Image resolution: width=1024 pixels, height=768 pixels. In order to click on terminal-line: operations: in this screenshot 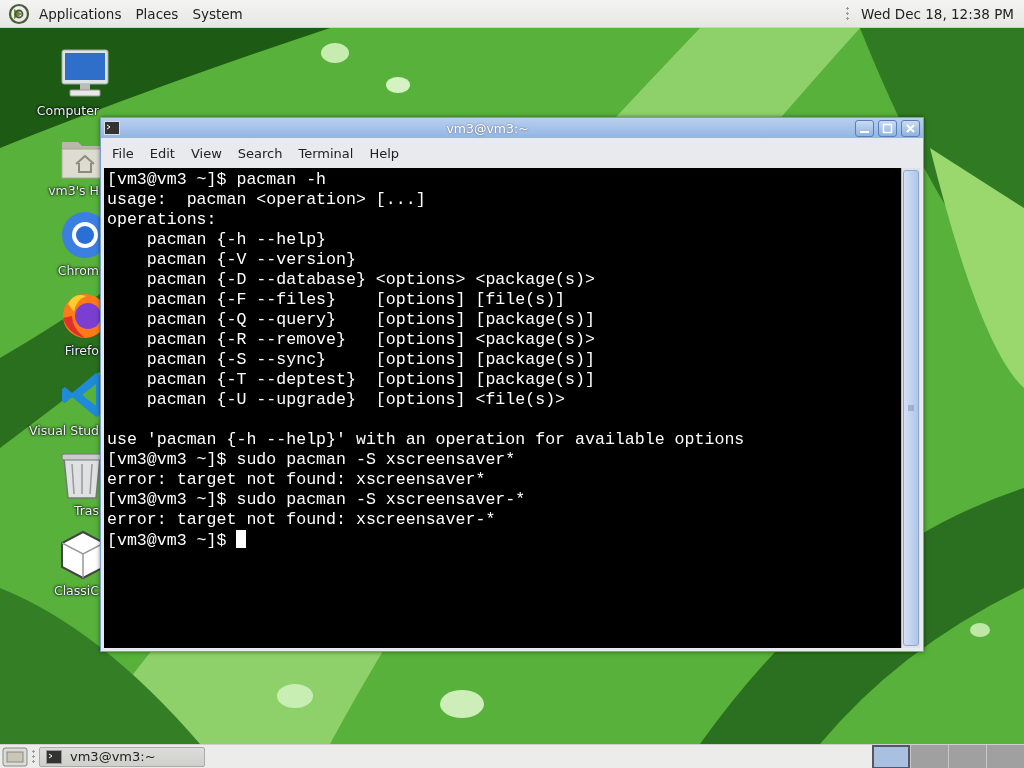, I will do `click(162, 219)`.